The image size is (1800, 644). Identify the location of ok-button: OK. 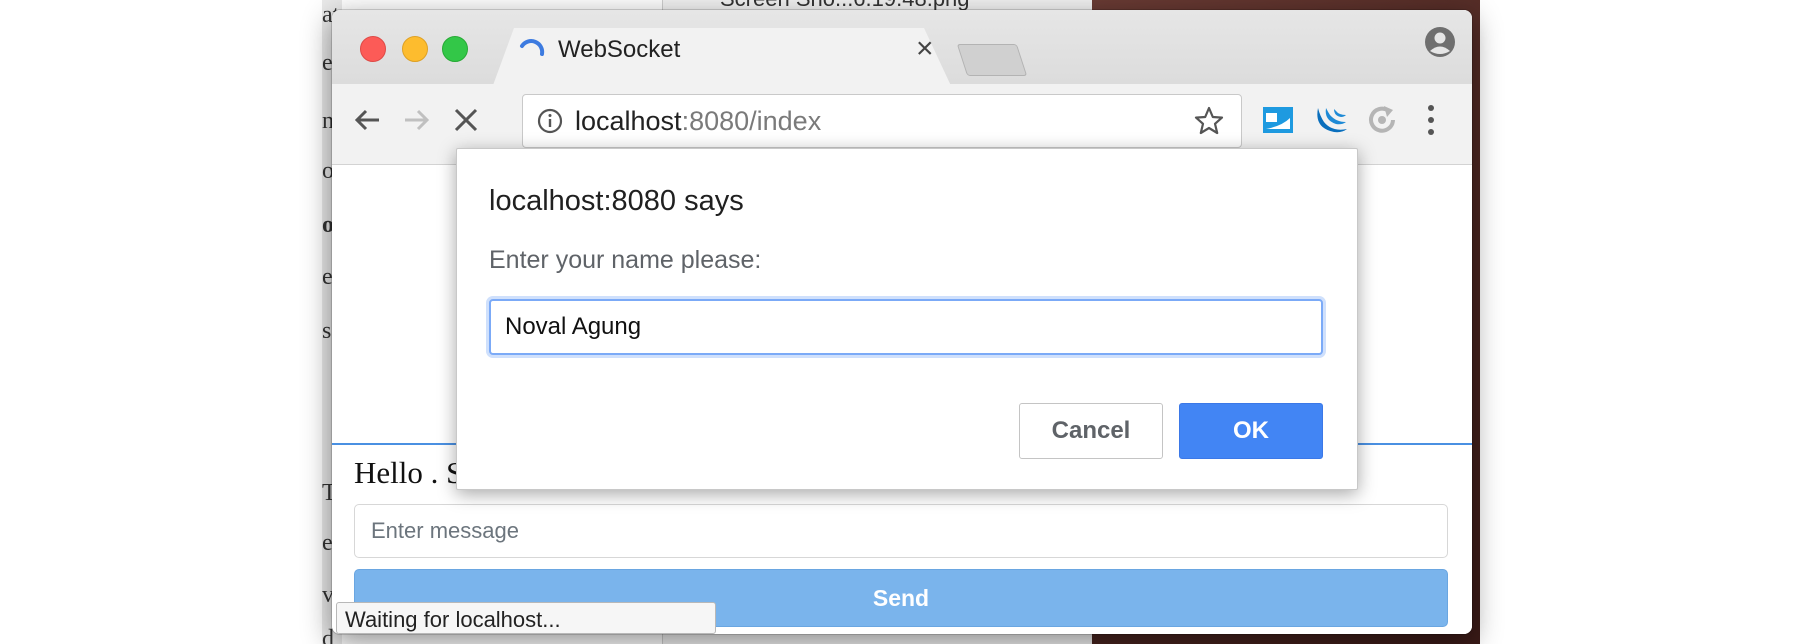
(1251, 431).